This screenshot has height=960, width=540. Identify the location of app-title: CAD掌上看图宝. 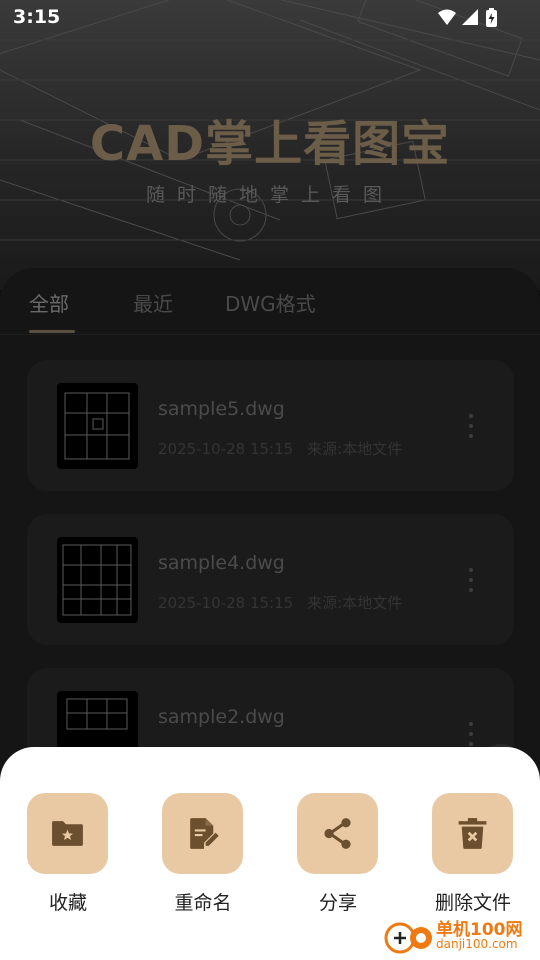
(270, 144).